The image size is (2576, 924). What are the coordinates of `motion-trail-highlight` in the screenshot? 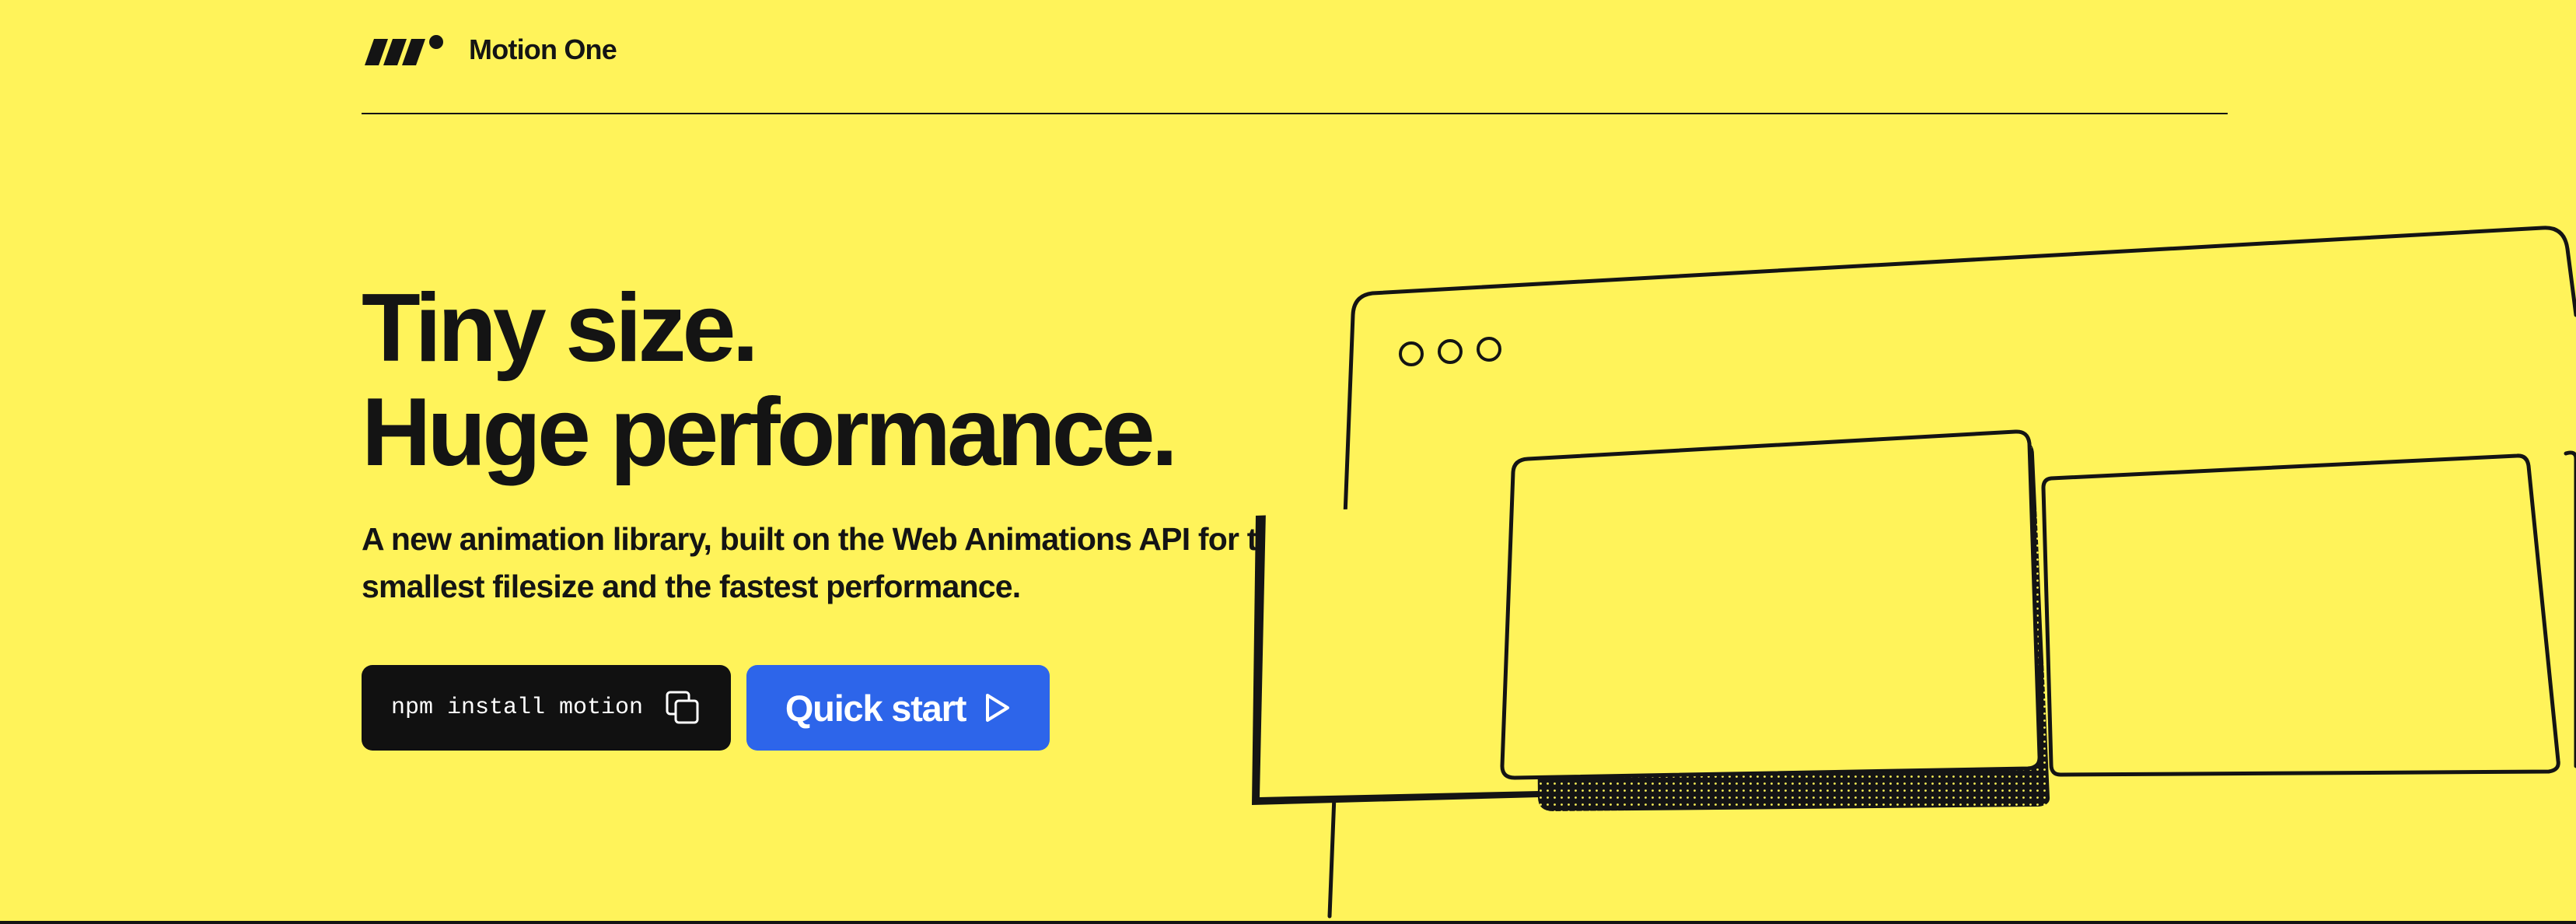 It's located at (1400, 652).